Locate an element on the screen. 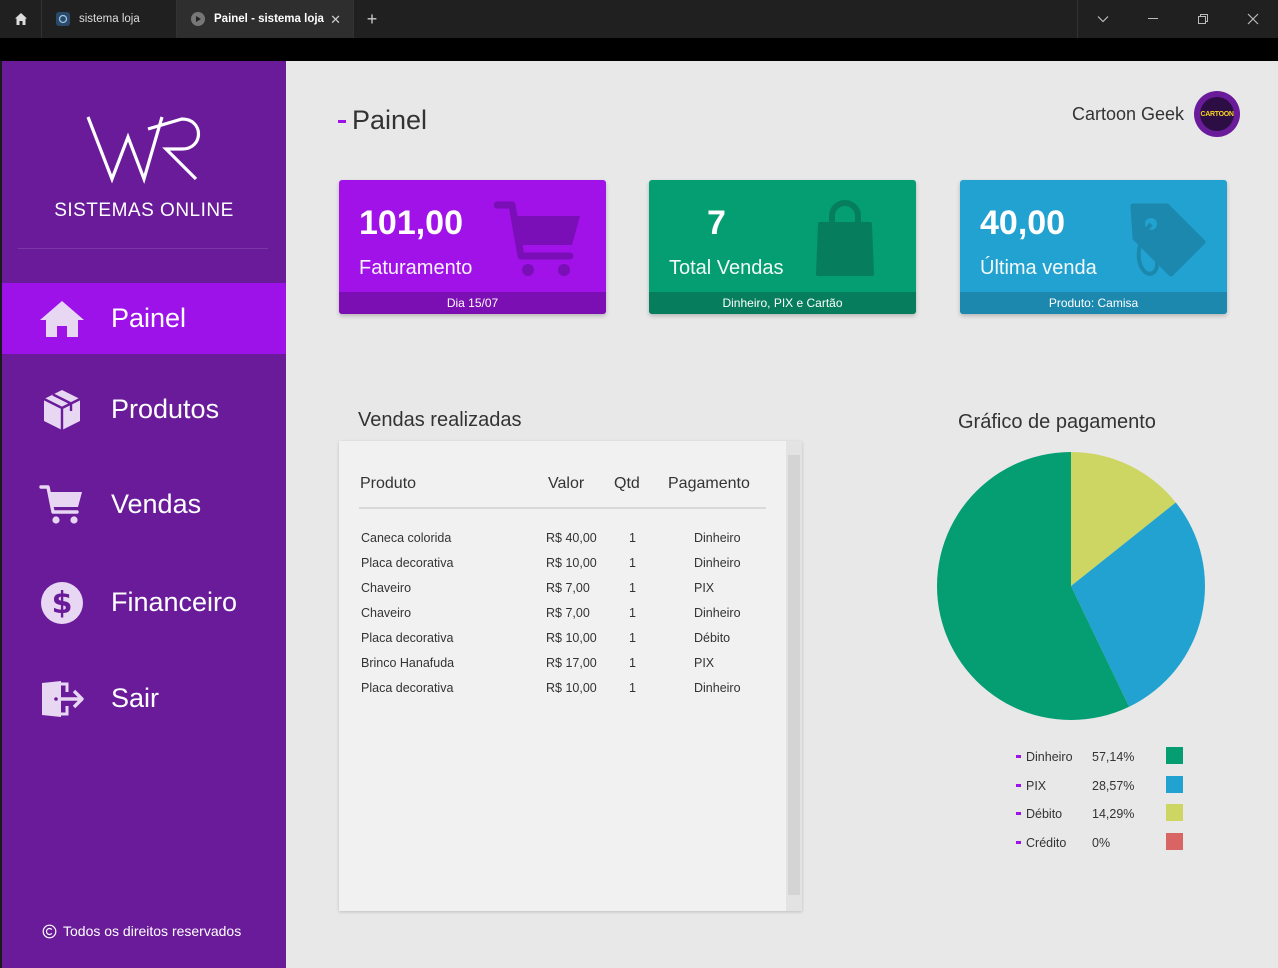 The height and width of the screenshot is (968, 1278). sidebar-item-painel: Painel is located at coordinates (144, 318).